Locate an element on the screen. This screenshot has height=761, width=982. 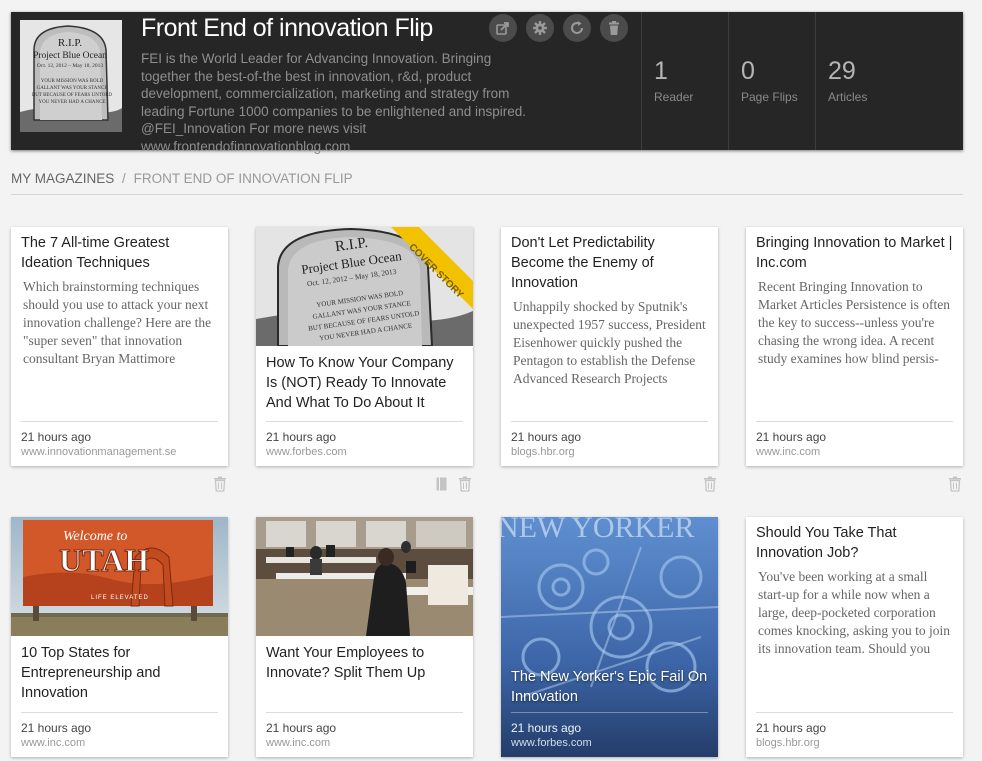
breadcrumb-my-magazines: MY MAGAZINES is located at coordinates (62, 178).